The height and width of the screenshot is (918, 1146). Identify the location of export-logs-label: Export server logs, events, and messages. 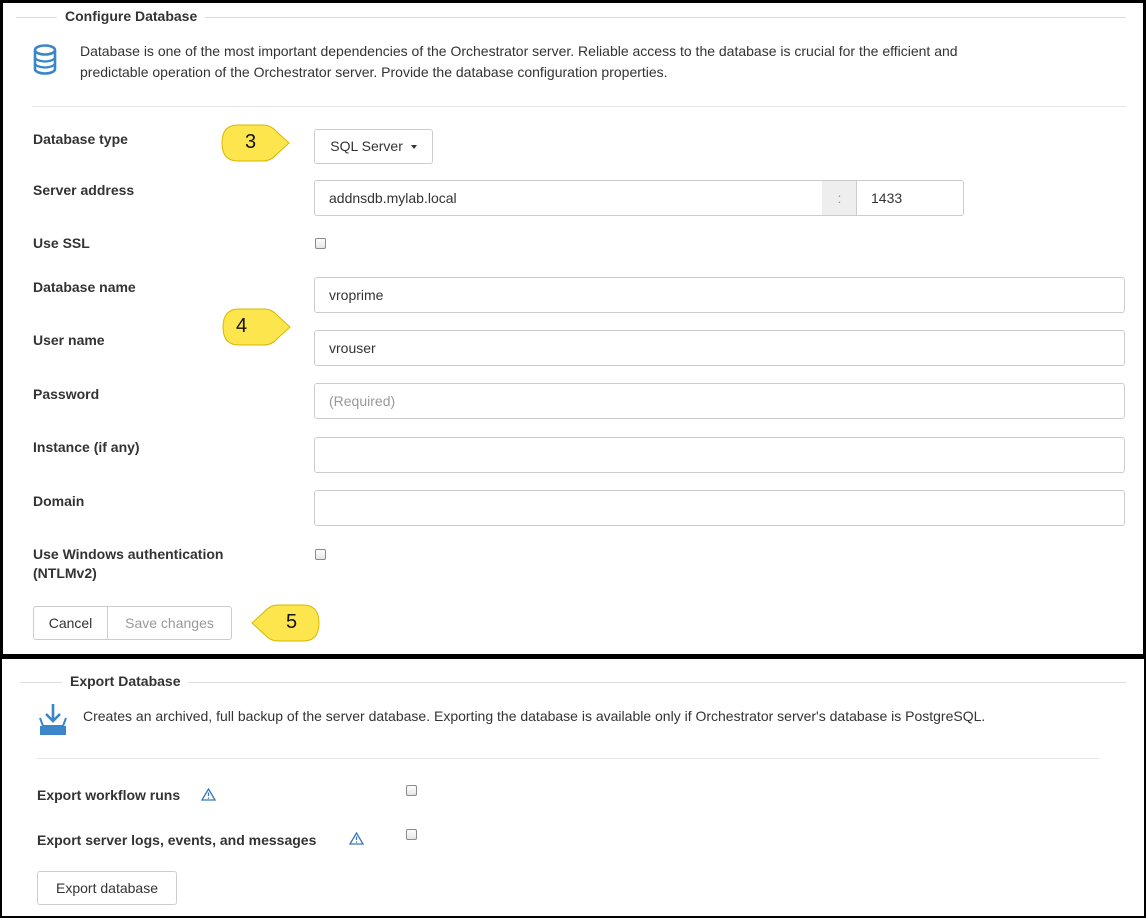
(176, 840).